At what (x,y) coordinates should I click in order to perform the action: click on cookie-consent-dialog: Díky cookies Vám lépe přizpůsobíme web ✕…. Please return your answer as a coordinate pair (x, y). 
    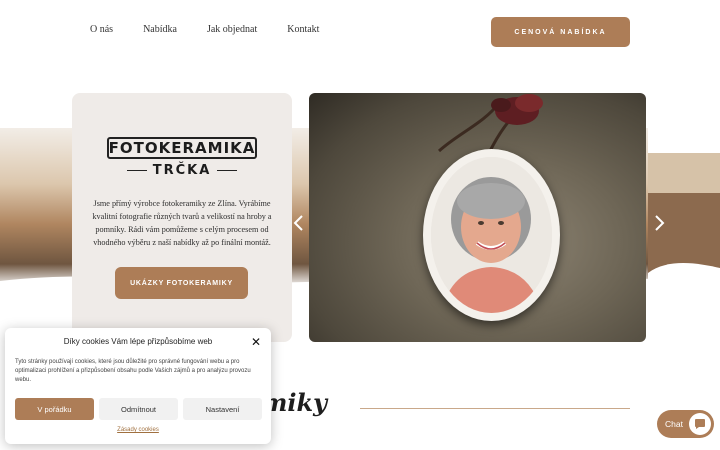
    Looking at the image, I should click on (138, 386).